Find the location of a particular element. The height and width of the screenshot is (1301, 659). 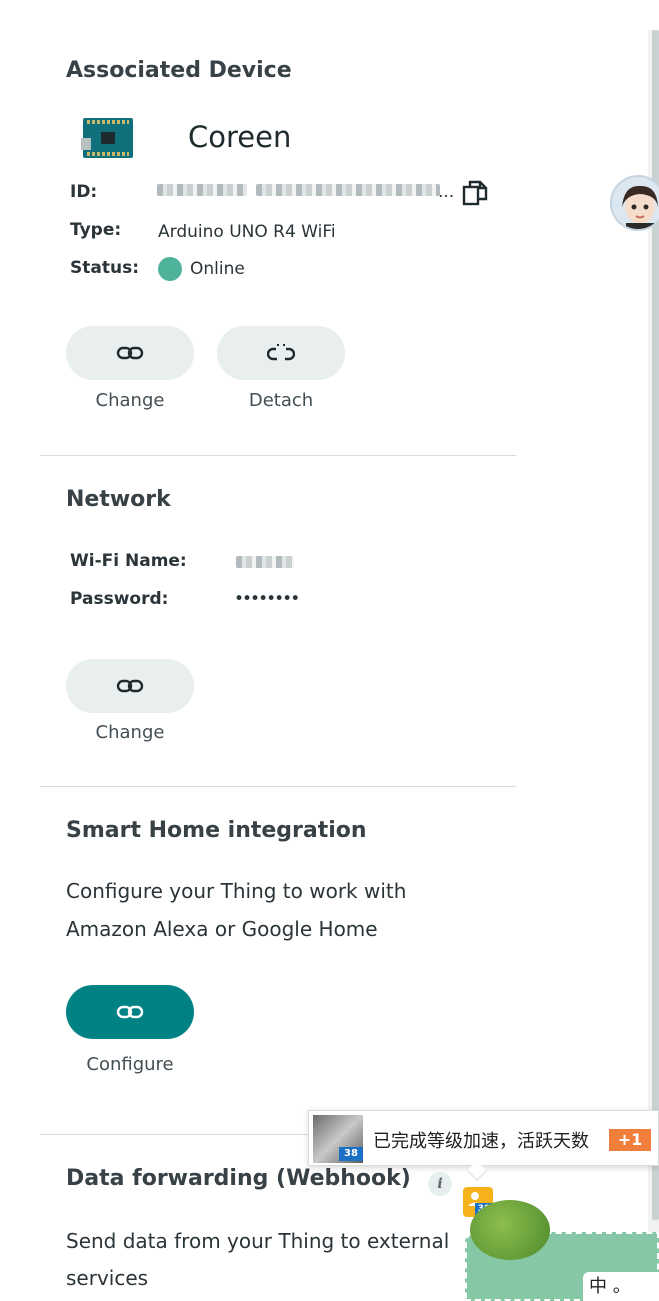

detach-device-button is located at coordinates (281, 353).